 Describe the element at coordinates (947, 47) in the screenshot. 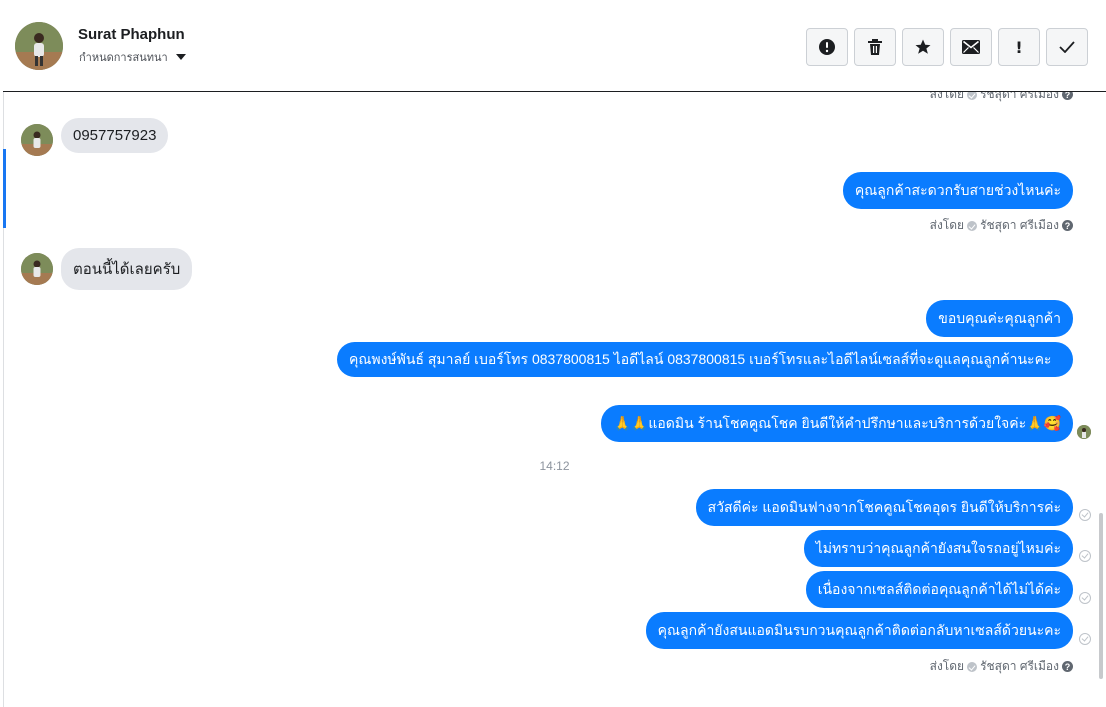

I see `conversation-toolbar: !` at that location.